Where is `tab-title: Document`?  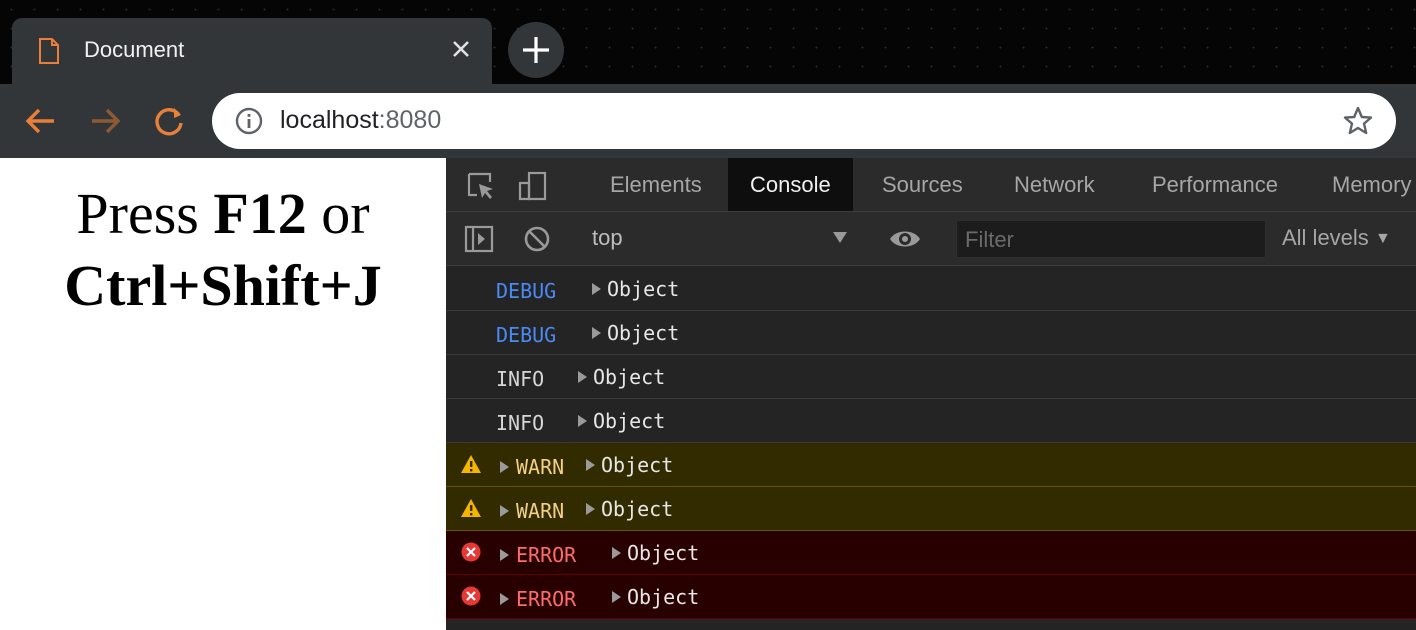 tab-title: Document is located at coordinates (134, 49).